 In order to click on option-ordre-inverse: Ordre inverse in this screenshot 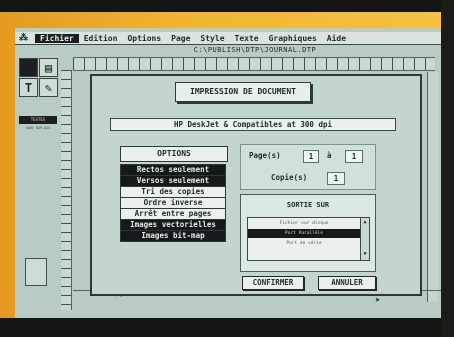, I will do `click(173, 203)`.